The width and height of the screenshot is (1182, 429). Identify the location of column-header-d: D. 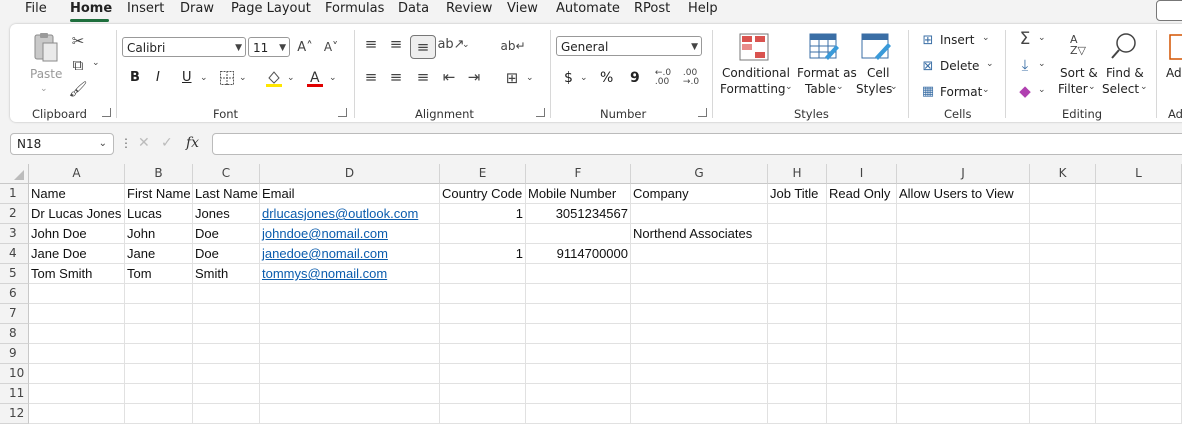
(350, 174).